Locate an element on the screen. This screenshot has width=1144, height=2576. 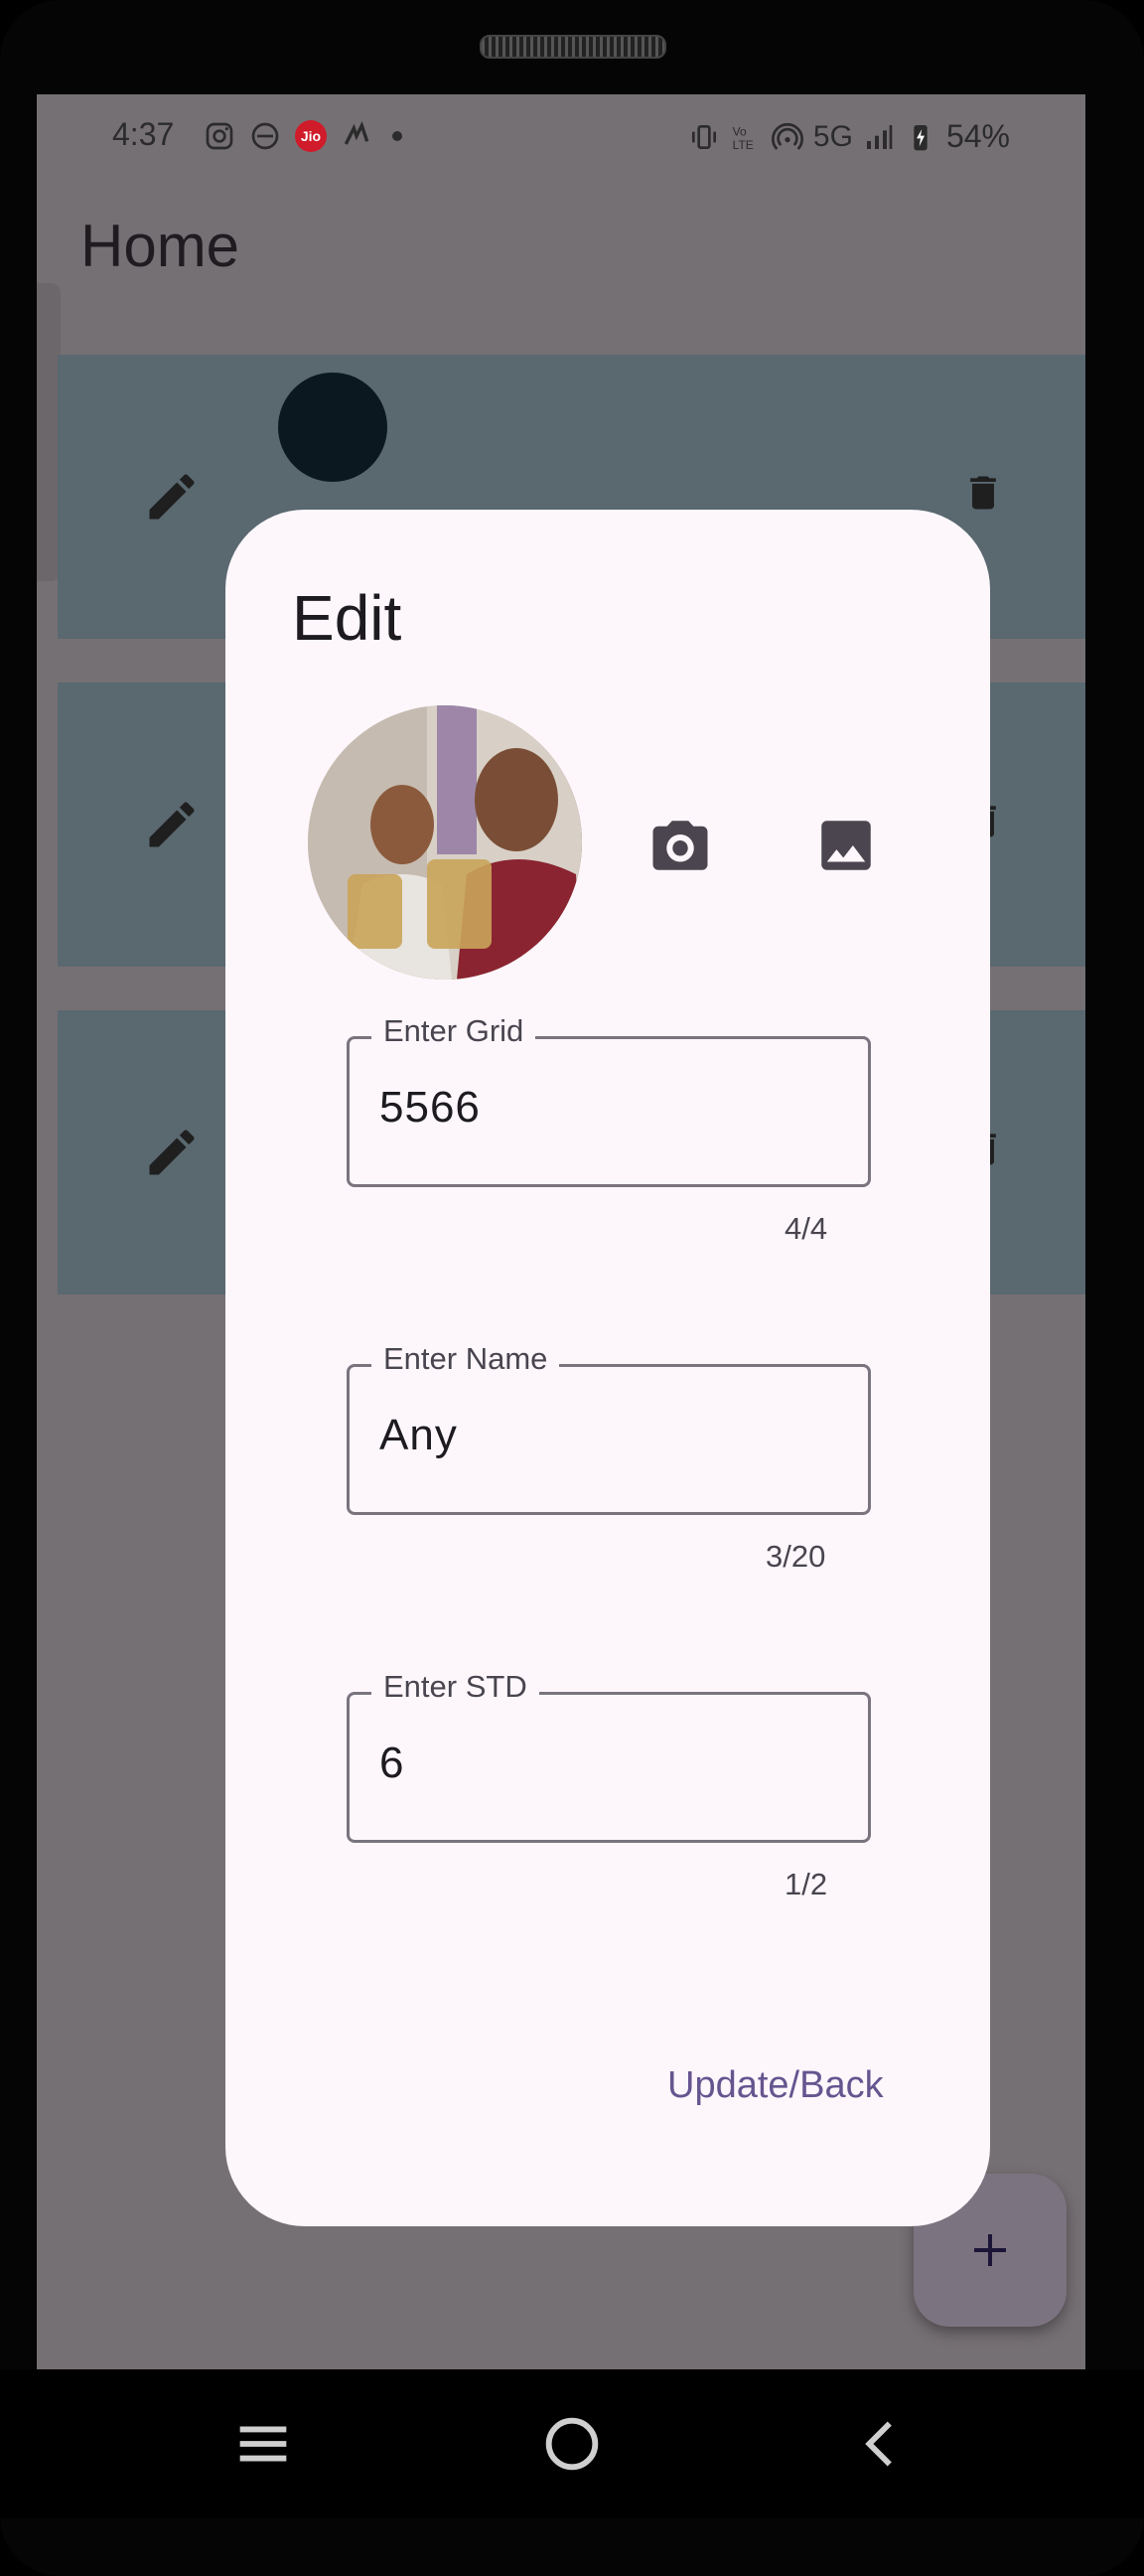
system-navigation-bar is located at coordinates (572, 2443).